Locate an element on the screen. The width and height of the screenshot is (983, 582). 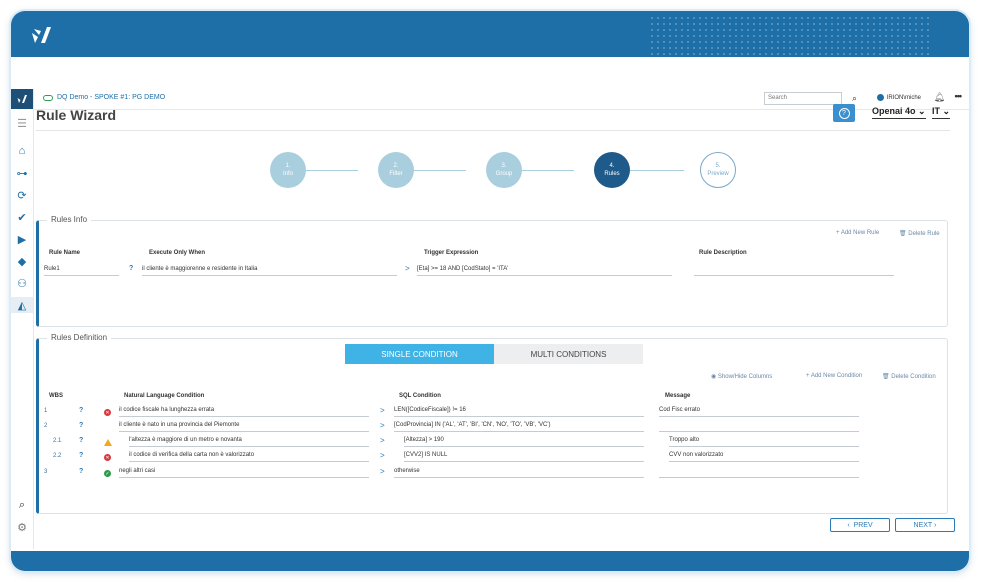
add-condition-button: + Add New Condition is located at coordinates (834, 376).